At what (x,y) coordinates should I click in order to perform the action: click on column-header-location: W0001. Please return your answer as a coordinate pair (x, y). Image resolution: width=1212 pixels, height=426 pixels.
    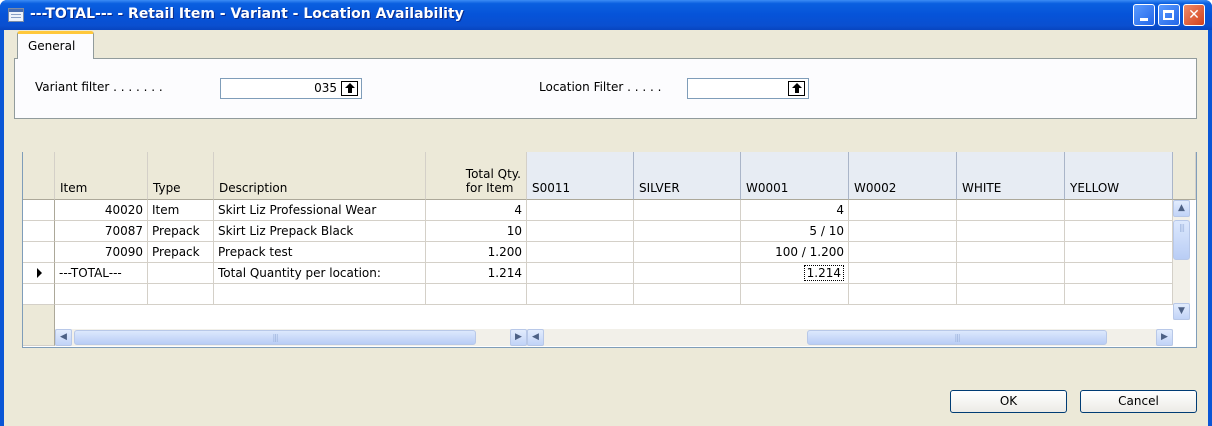
    Looking at the image, I should click on (795, 176).